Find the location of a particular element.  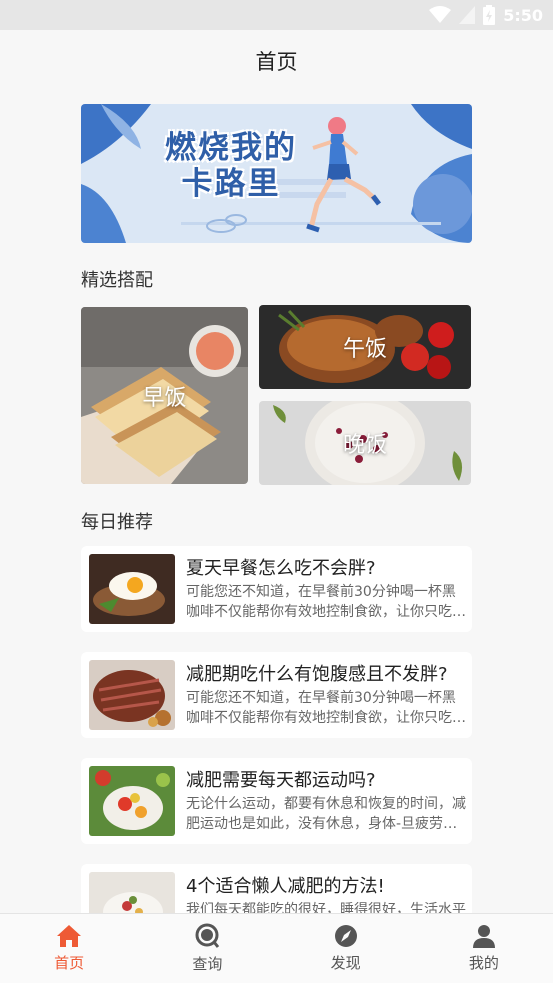

lunch-label: 午饭 is located at coordinates (364, 349).